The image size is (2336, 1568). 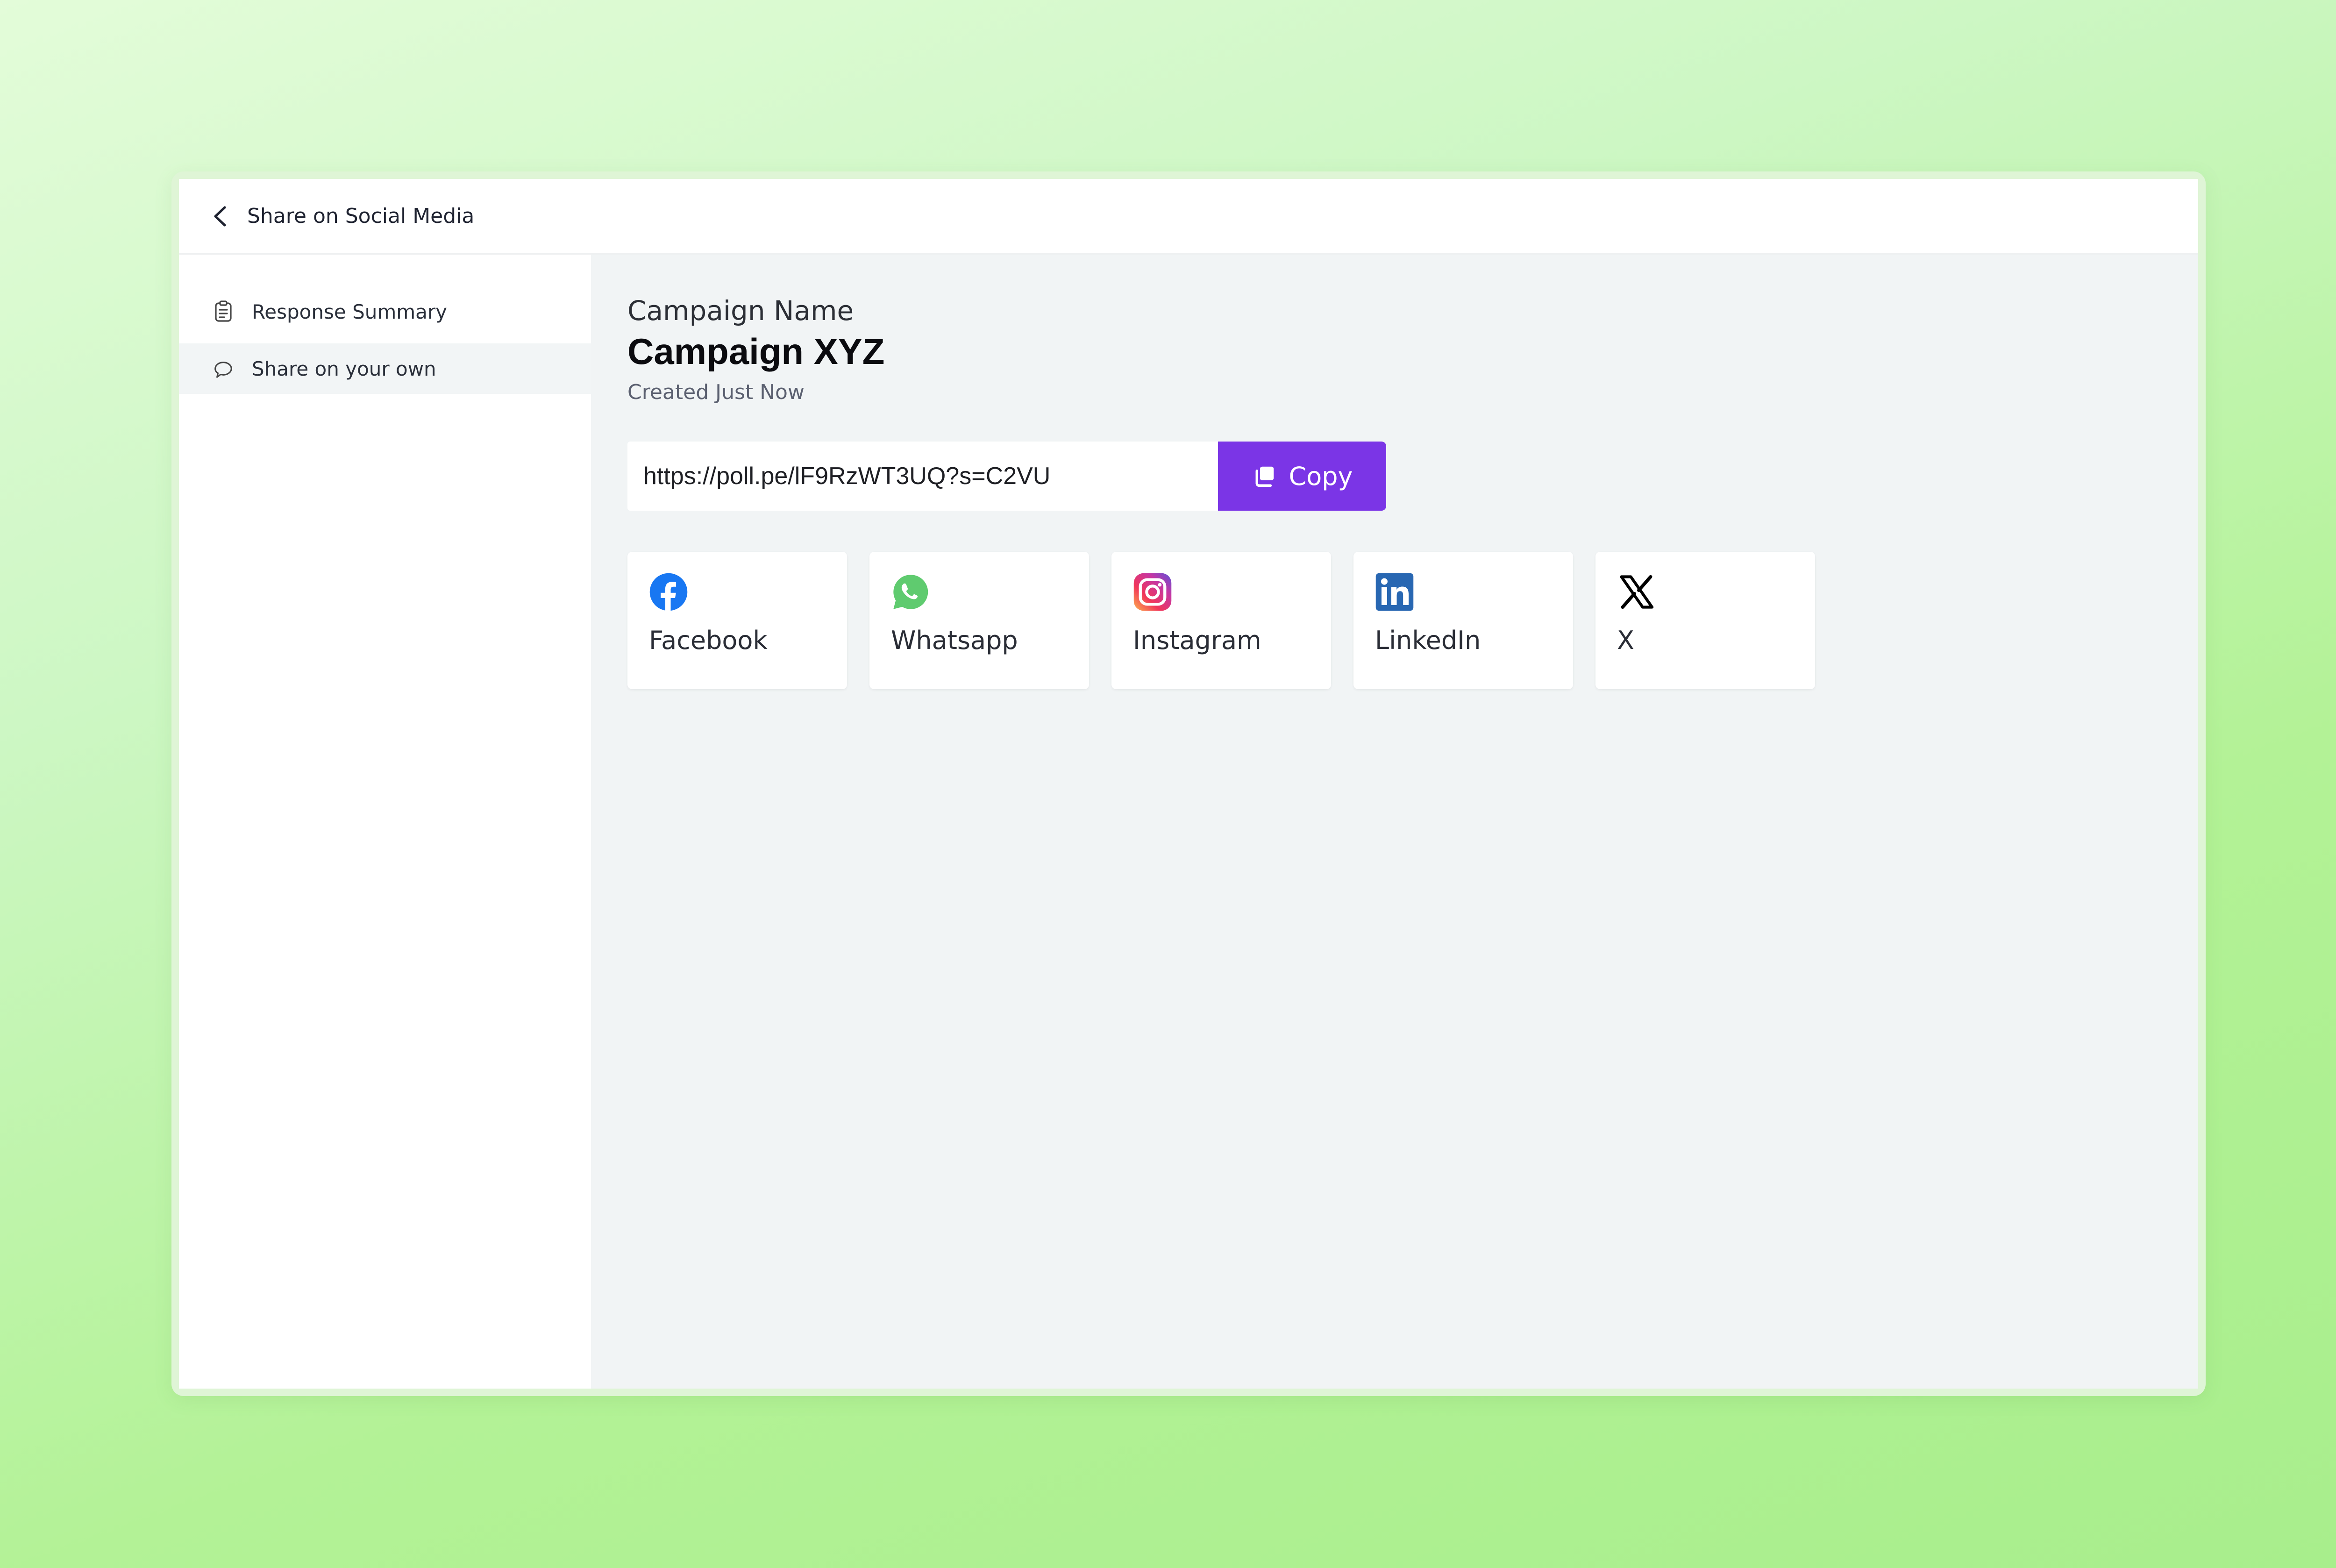 What do you see at coordinates (1197, 641) in the screenshot?
I see `share-instagram-label: Instagram` at bounding box center [1197, 641].